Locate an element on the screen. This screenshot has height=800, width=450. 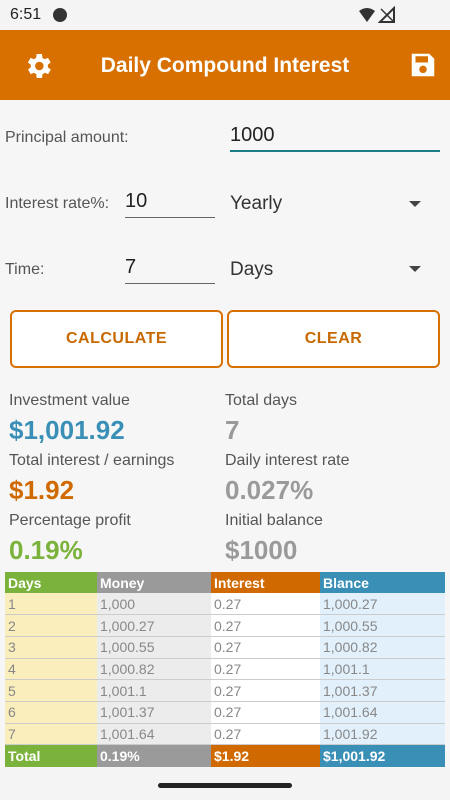
total-cell-profit: 0.19% is located at coordinates (154, 755).